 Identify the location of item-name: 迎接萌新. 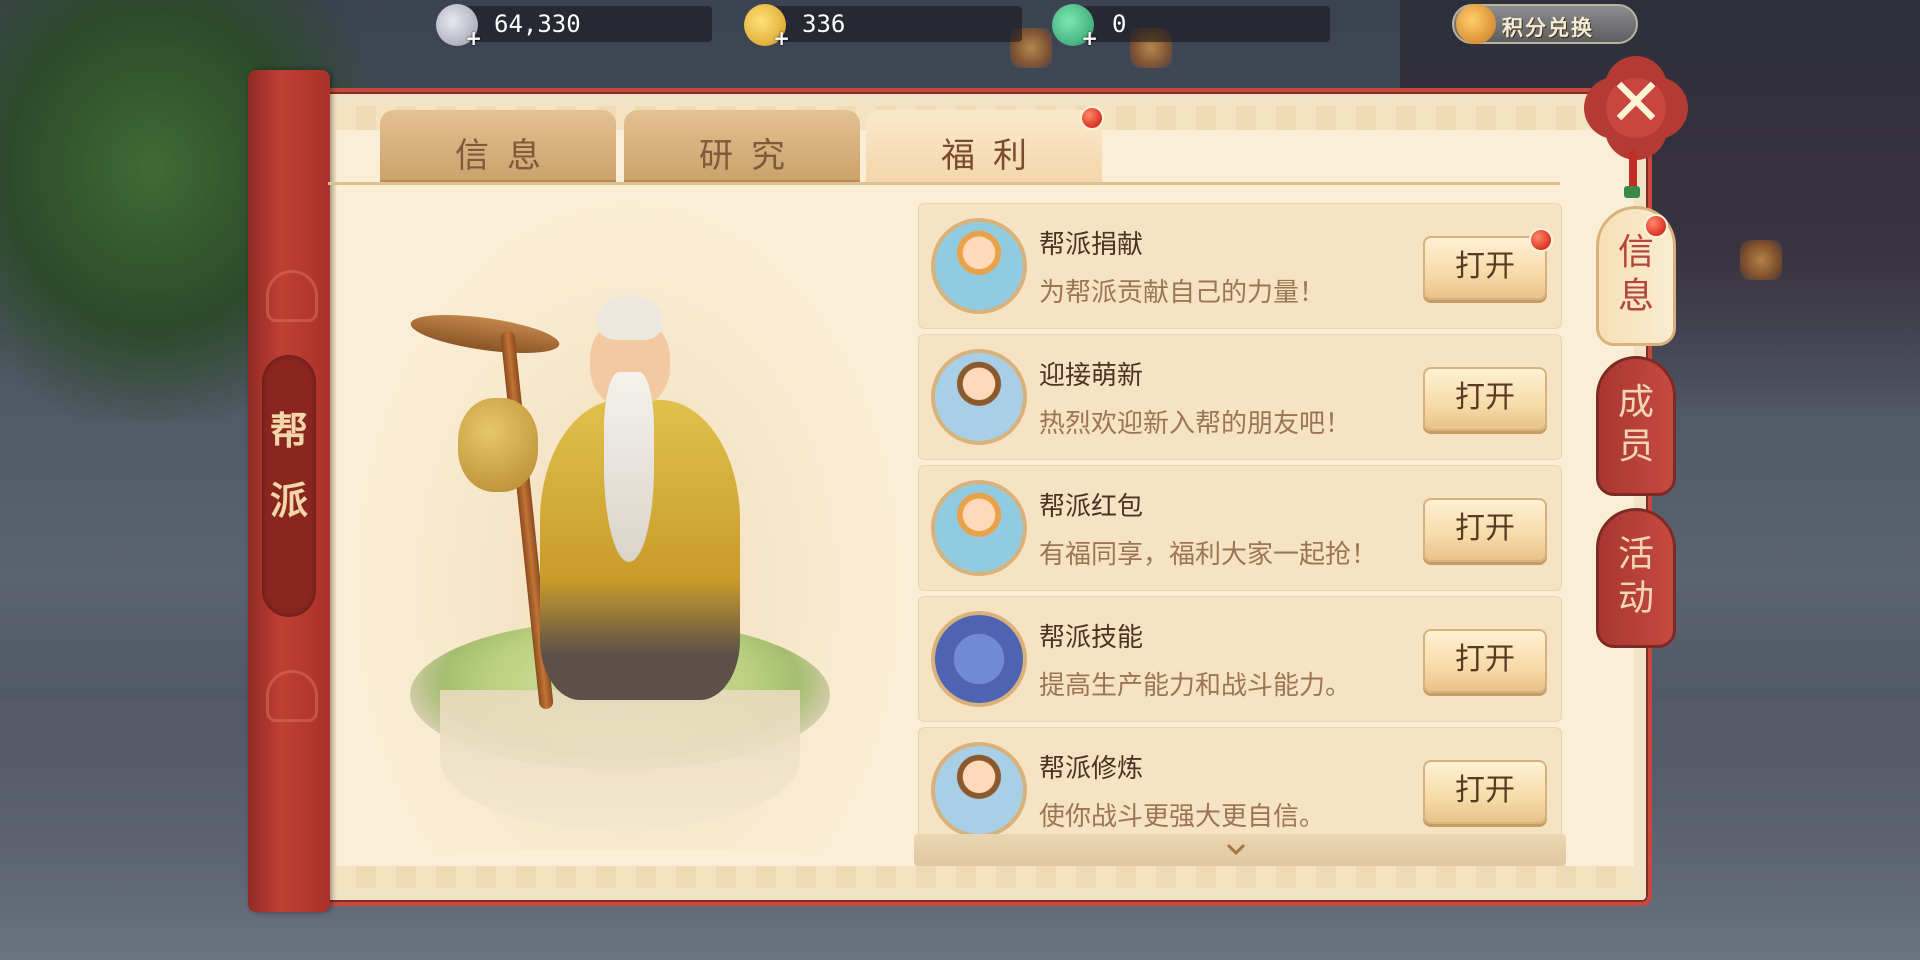
(1091, 376).